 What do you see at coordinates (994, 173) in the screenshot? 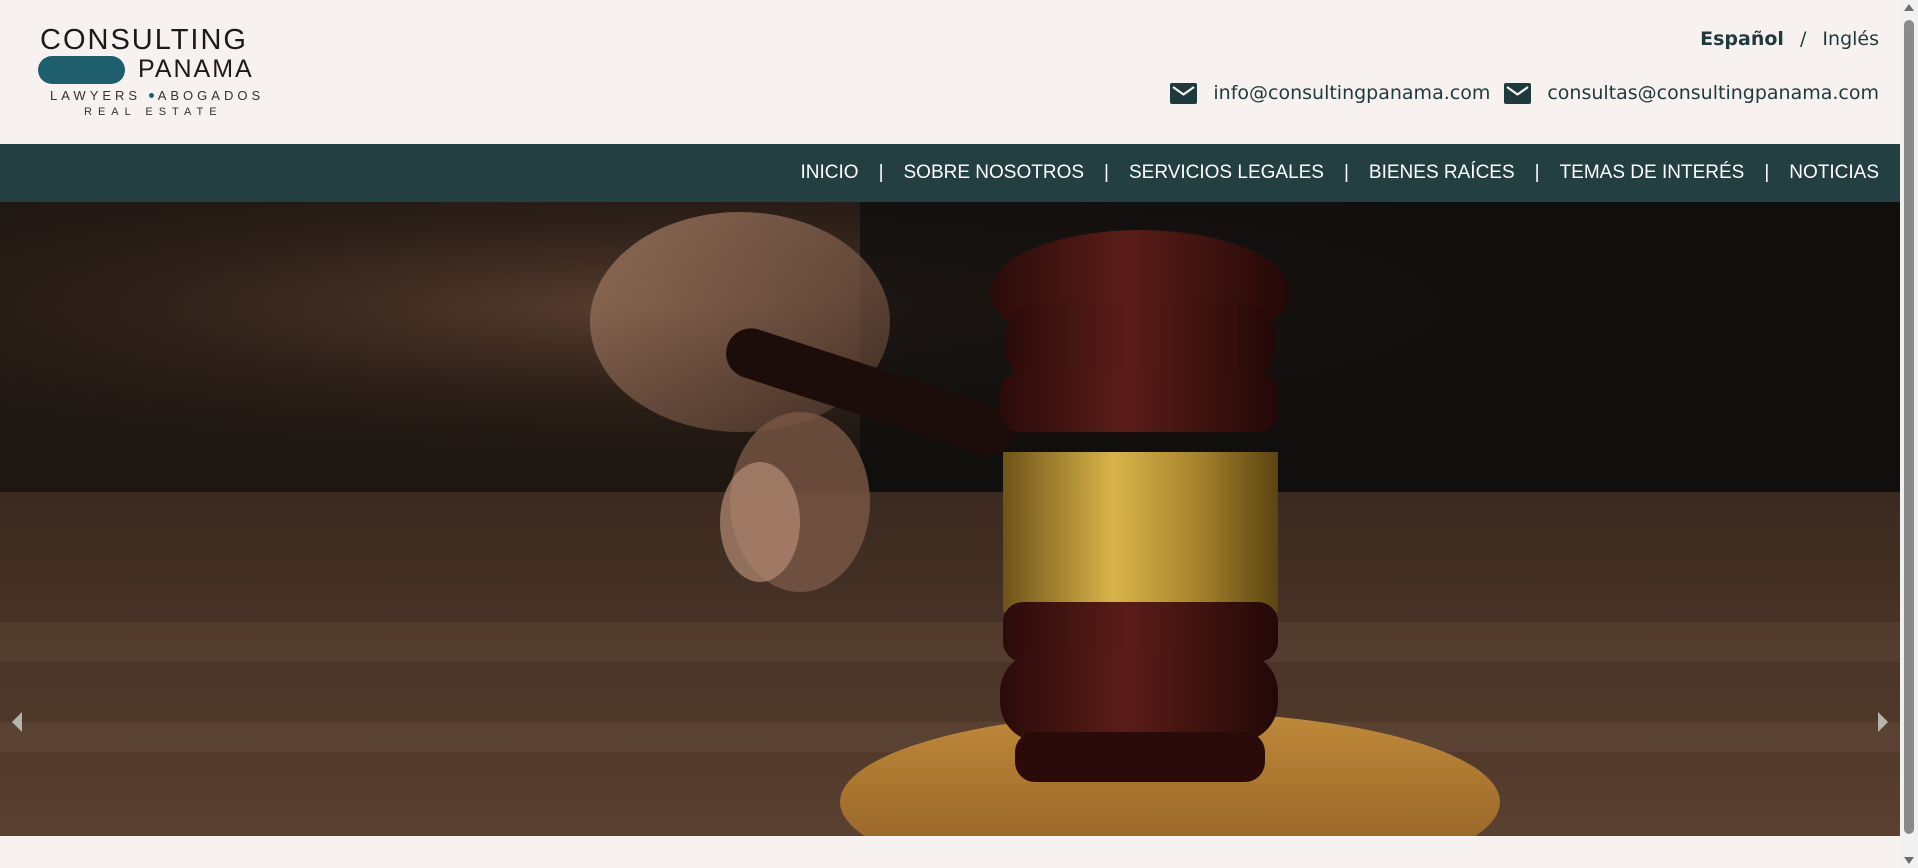
I see `nav-item-sobre-nosotros: SOBRE NOSOTROS` at bounding box center [994, 173].